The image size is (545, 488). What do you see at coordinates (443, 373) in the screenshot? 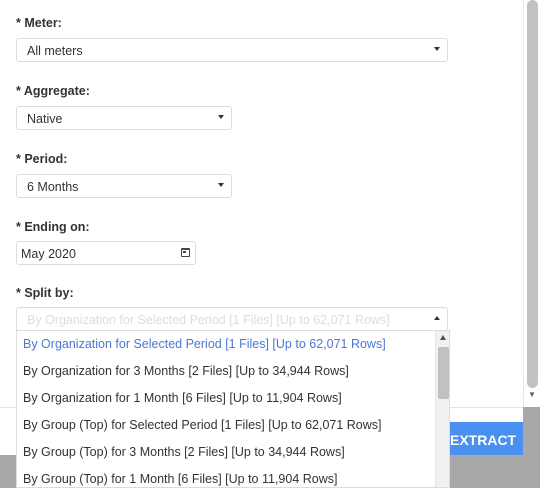
I see `dropdown-scrollbar-thumb` at bounding box center [443, 373].